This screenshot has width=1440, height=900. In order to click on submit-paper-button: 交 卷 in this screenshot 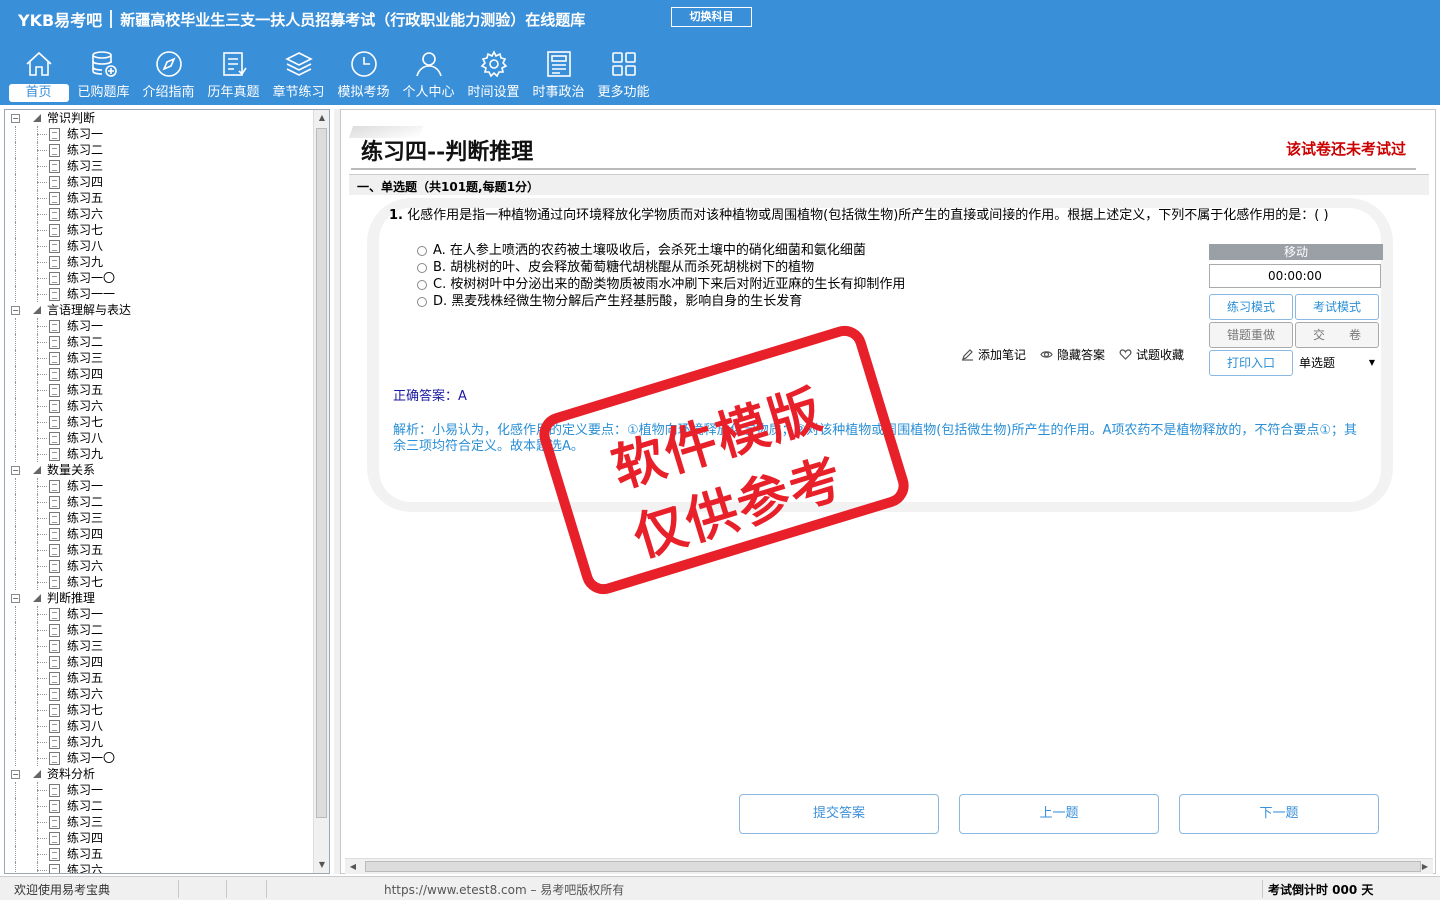, I will do `click(1337, 335)`.